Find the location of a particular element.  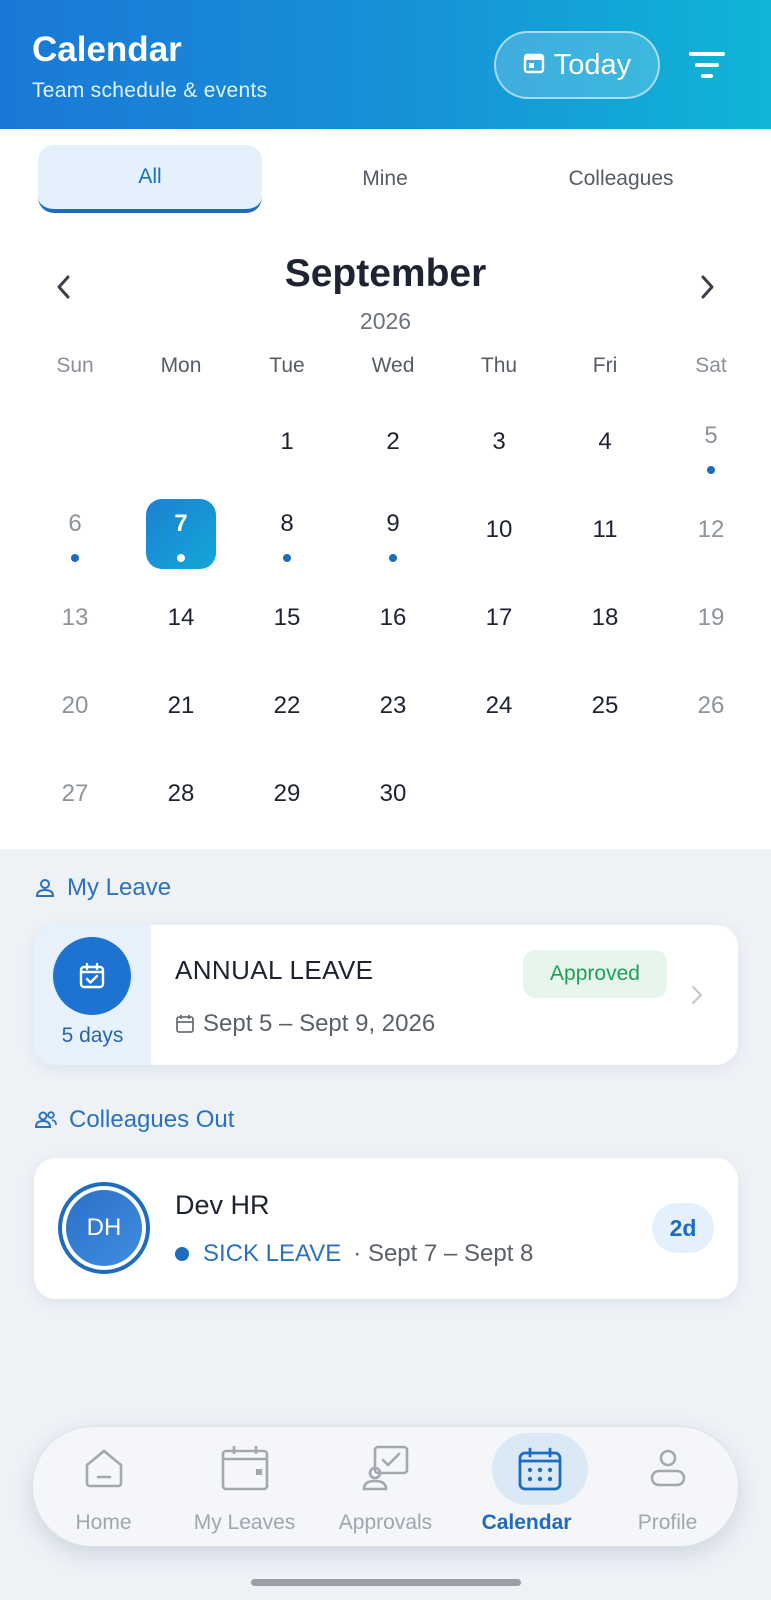

home-icon is located at coordinates (104, 1468).